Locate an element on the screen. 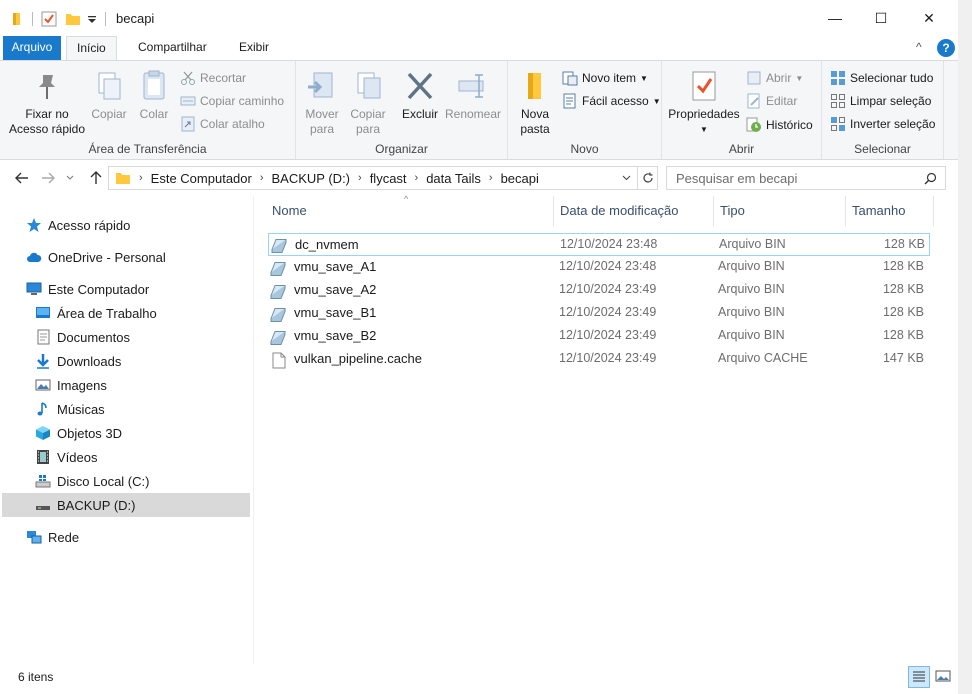 The width and height of the screenshot is (972, 694). nav-pictures: Imagens is located at coordinates (126, 385).